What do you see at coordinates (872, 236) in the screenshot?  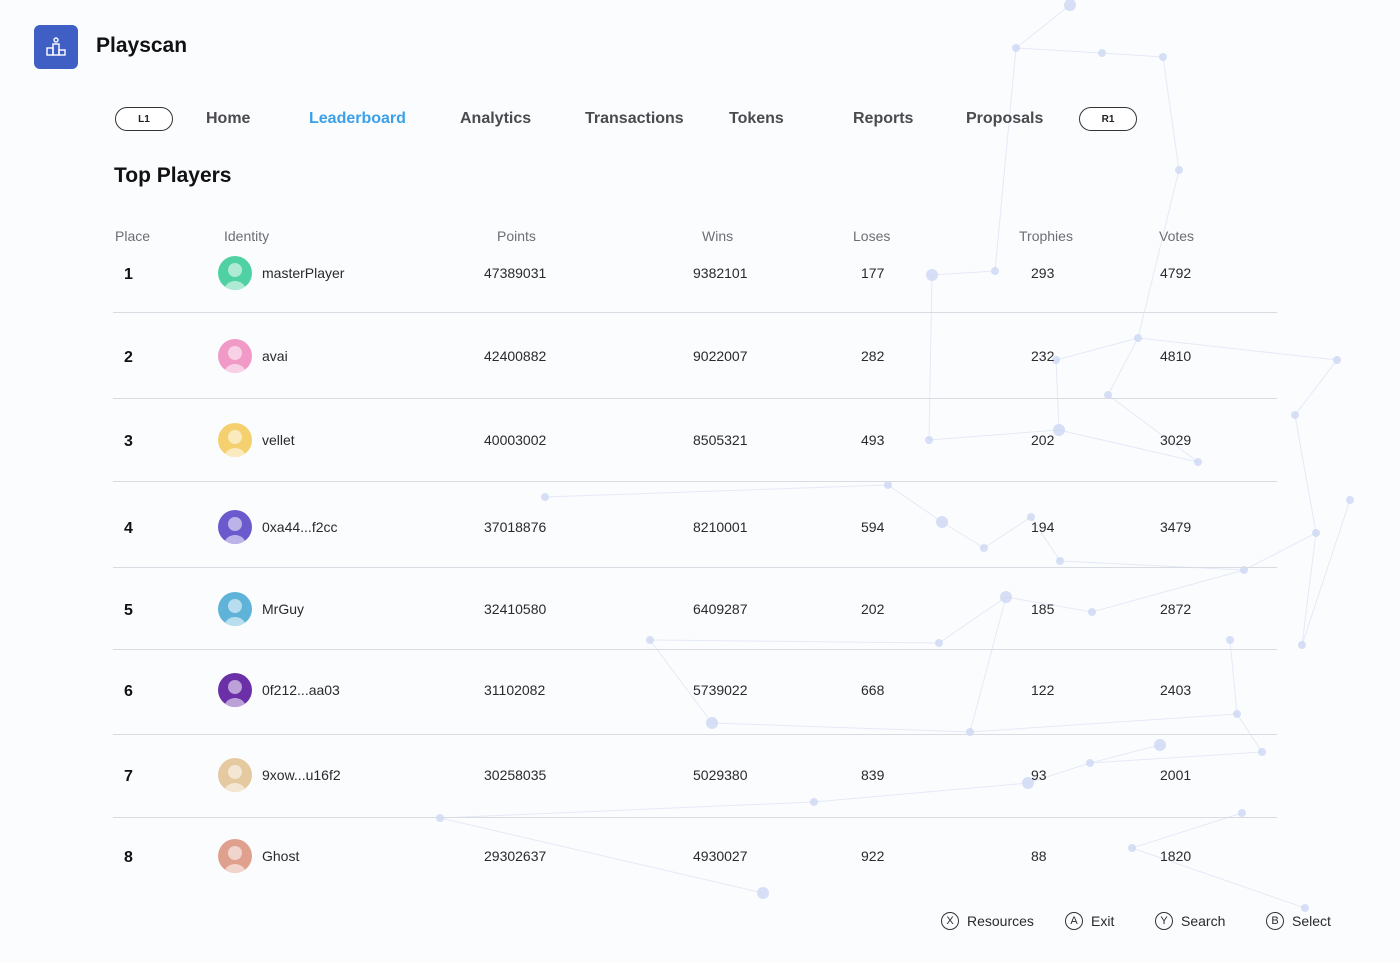 I see `header-loses: Loses` at bounding box center [872, 236].